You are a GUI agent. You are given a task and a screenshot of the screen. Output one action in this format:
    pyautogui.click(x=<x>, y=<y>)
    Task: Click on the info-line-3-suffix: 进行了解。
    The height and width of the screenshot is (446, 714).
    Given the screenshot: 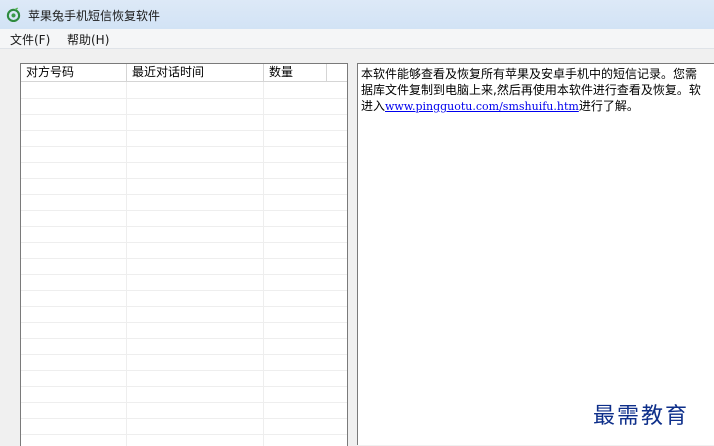 What is the action you would take?
    pyautogui.click(x=608, y=106)
    